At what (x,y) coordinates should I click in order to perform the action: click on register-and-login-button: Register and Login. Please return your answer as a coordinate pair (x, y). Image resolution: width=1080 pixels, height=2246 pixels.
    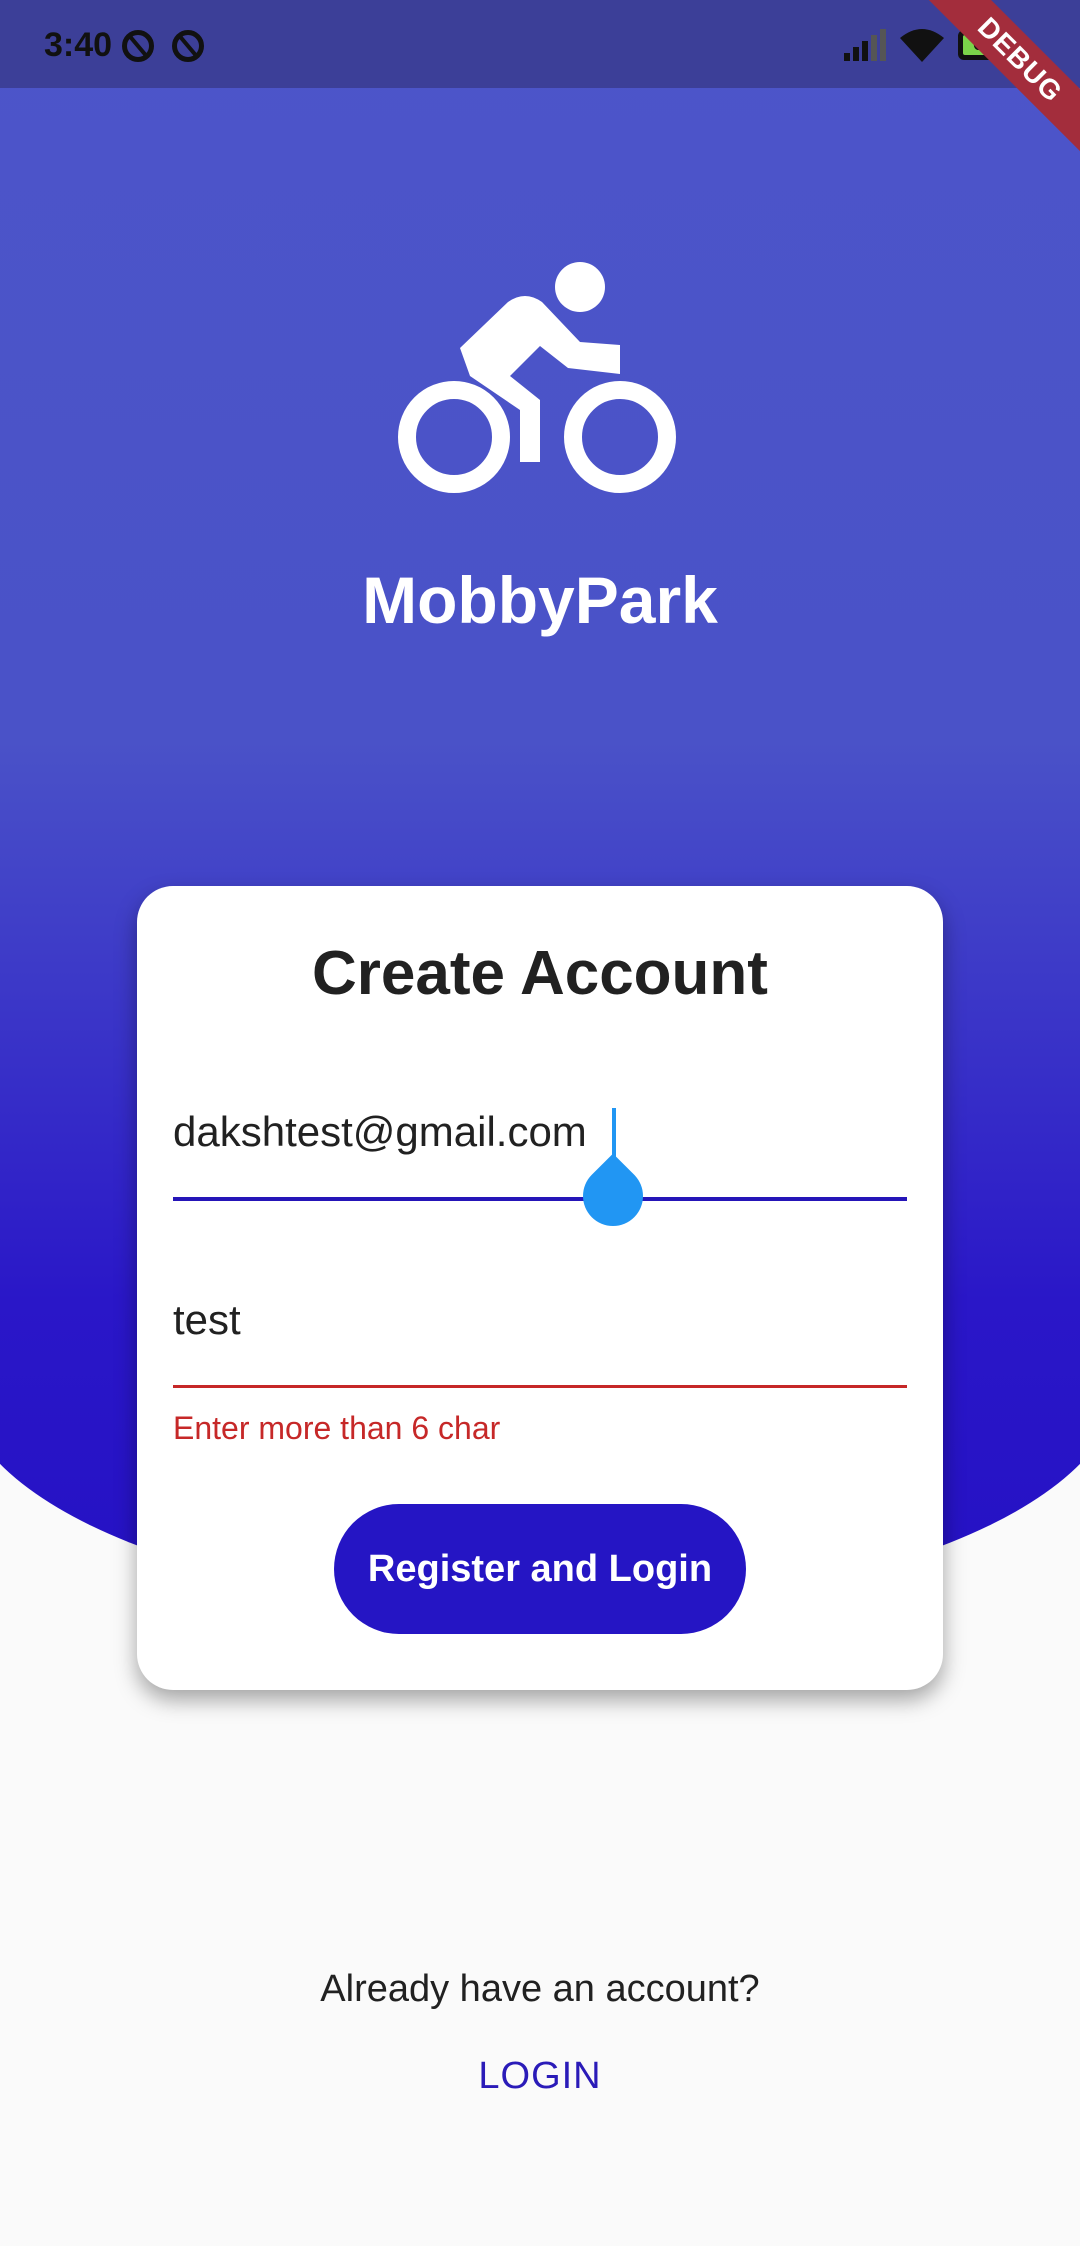
    Looking at the image, I should click on (540, 1569).